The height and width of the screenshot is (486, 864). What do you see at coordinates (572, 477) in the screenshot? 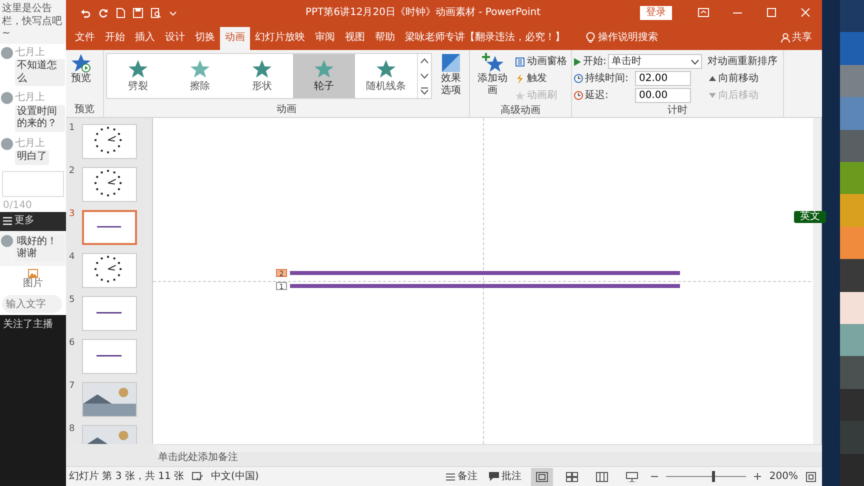
I see `slide-sorter-icon` at bounding box center [572, 477].